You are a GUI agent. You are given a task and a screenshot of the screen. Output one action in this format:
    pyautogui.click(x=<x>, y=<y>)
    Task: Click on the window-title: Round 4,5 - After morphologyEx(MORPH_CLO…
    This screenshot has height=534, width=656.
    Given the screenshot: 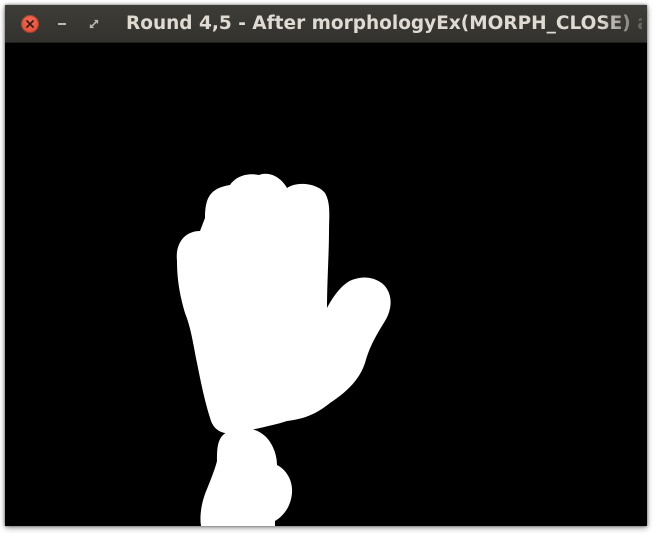 What is the action you would take?
    pyautogui.click(x=384, y=23)
    